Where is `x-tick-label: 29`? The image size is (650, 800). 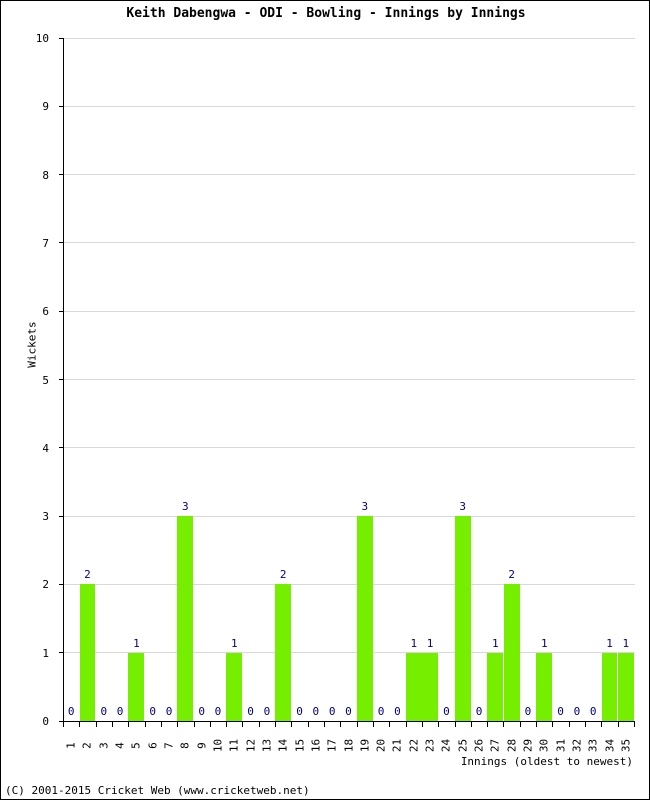 x-tick-label: 29 is located at coordinates (528, 745).